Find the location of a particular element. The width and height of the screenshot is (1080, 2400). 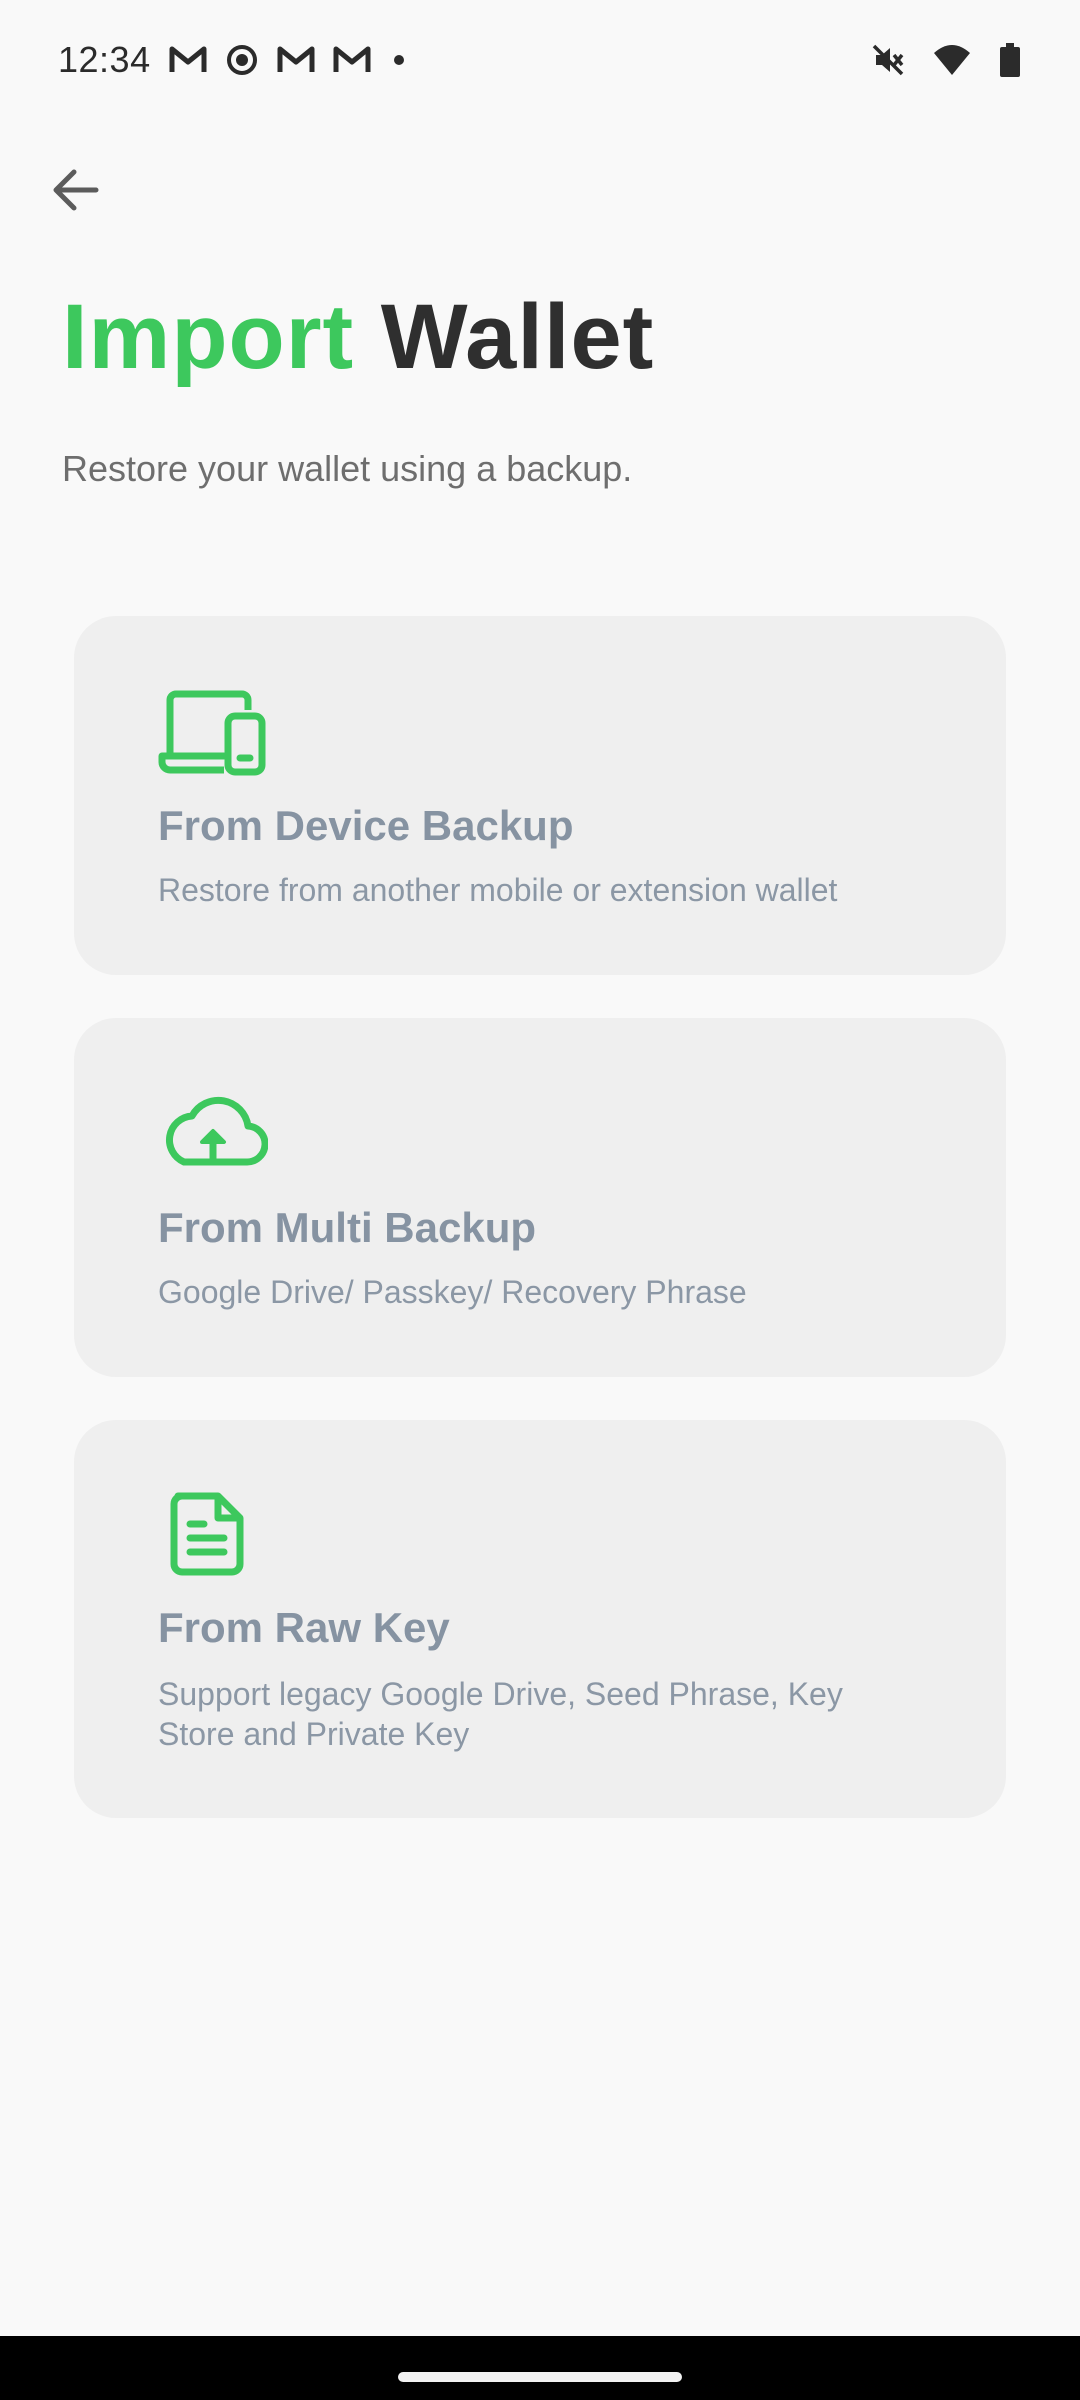

page-title-accent: Import is located at coordinates (208, 337).